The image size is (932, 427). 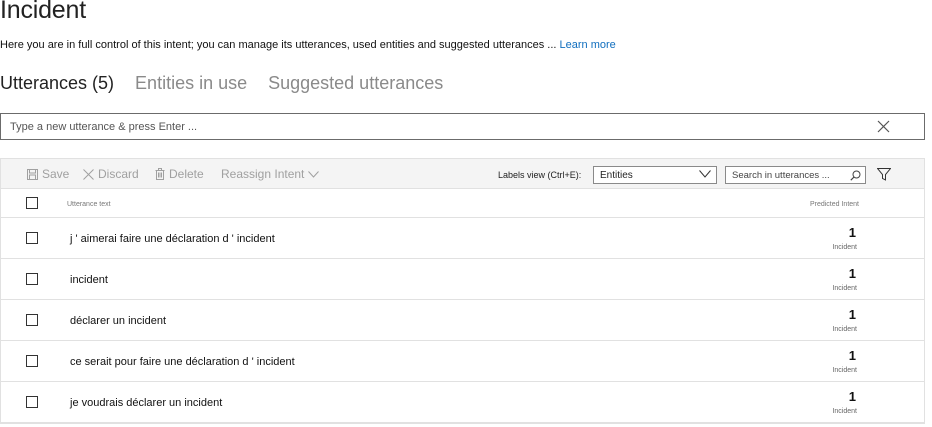 What do you see at coordinates (89, 204) in the screenshot?
I see `column-header-utterance-text: Utterance text` at bounding box center [89, 204].